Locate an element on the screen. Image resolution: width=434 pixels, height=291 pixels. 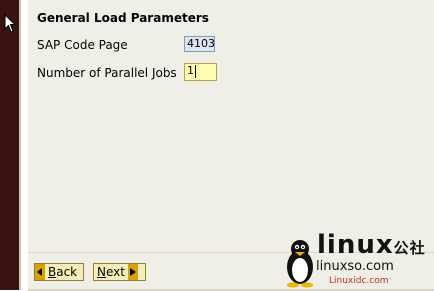
sap-code-page-value: 4103 is located at coordinates (201, 43).